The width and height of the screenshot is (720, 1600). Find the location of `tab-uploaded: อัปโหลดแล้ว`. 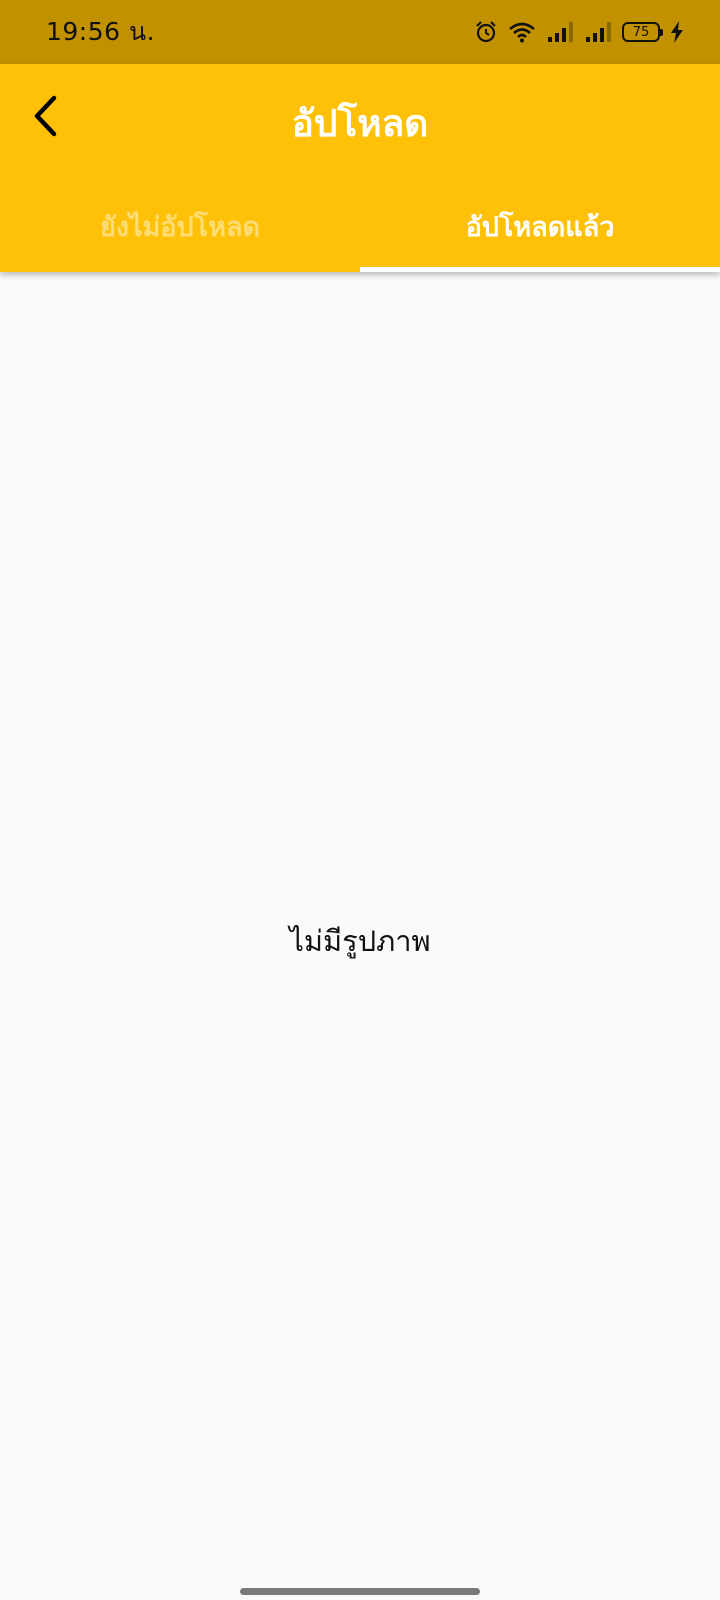

tab-uploaded: อัปโหลดแล้ว is located at coordinates (540, 226).